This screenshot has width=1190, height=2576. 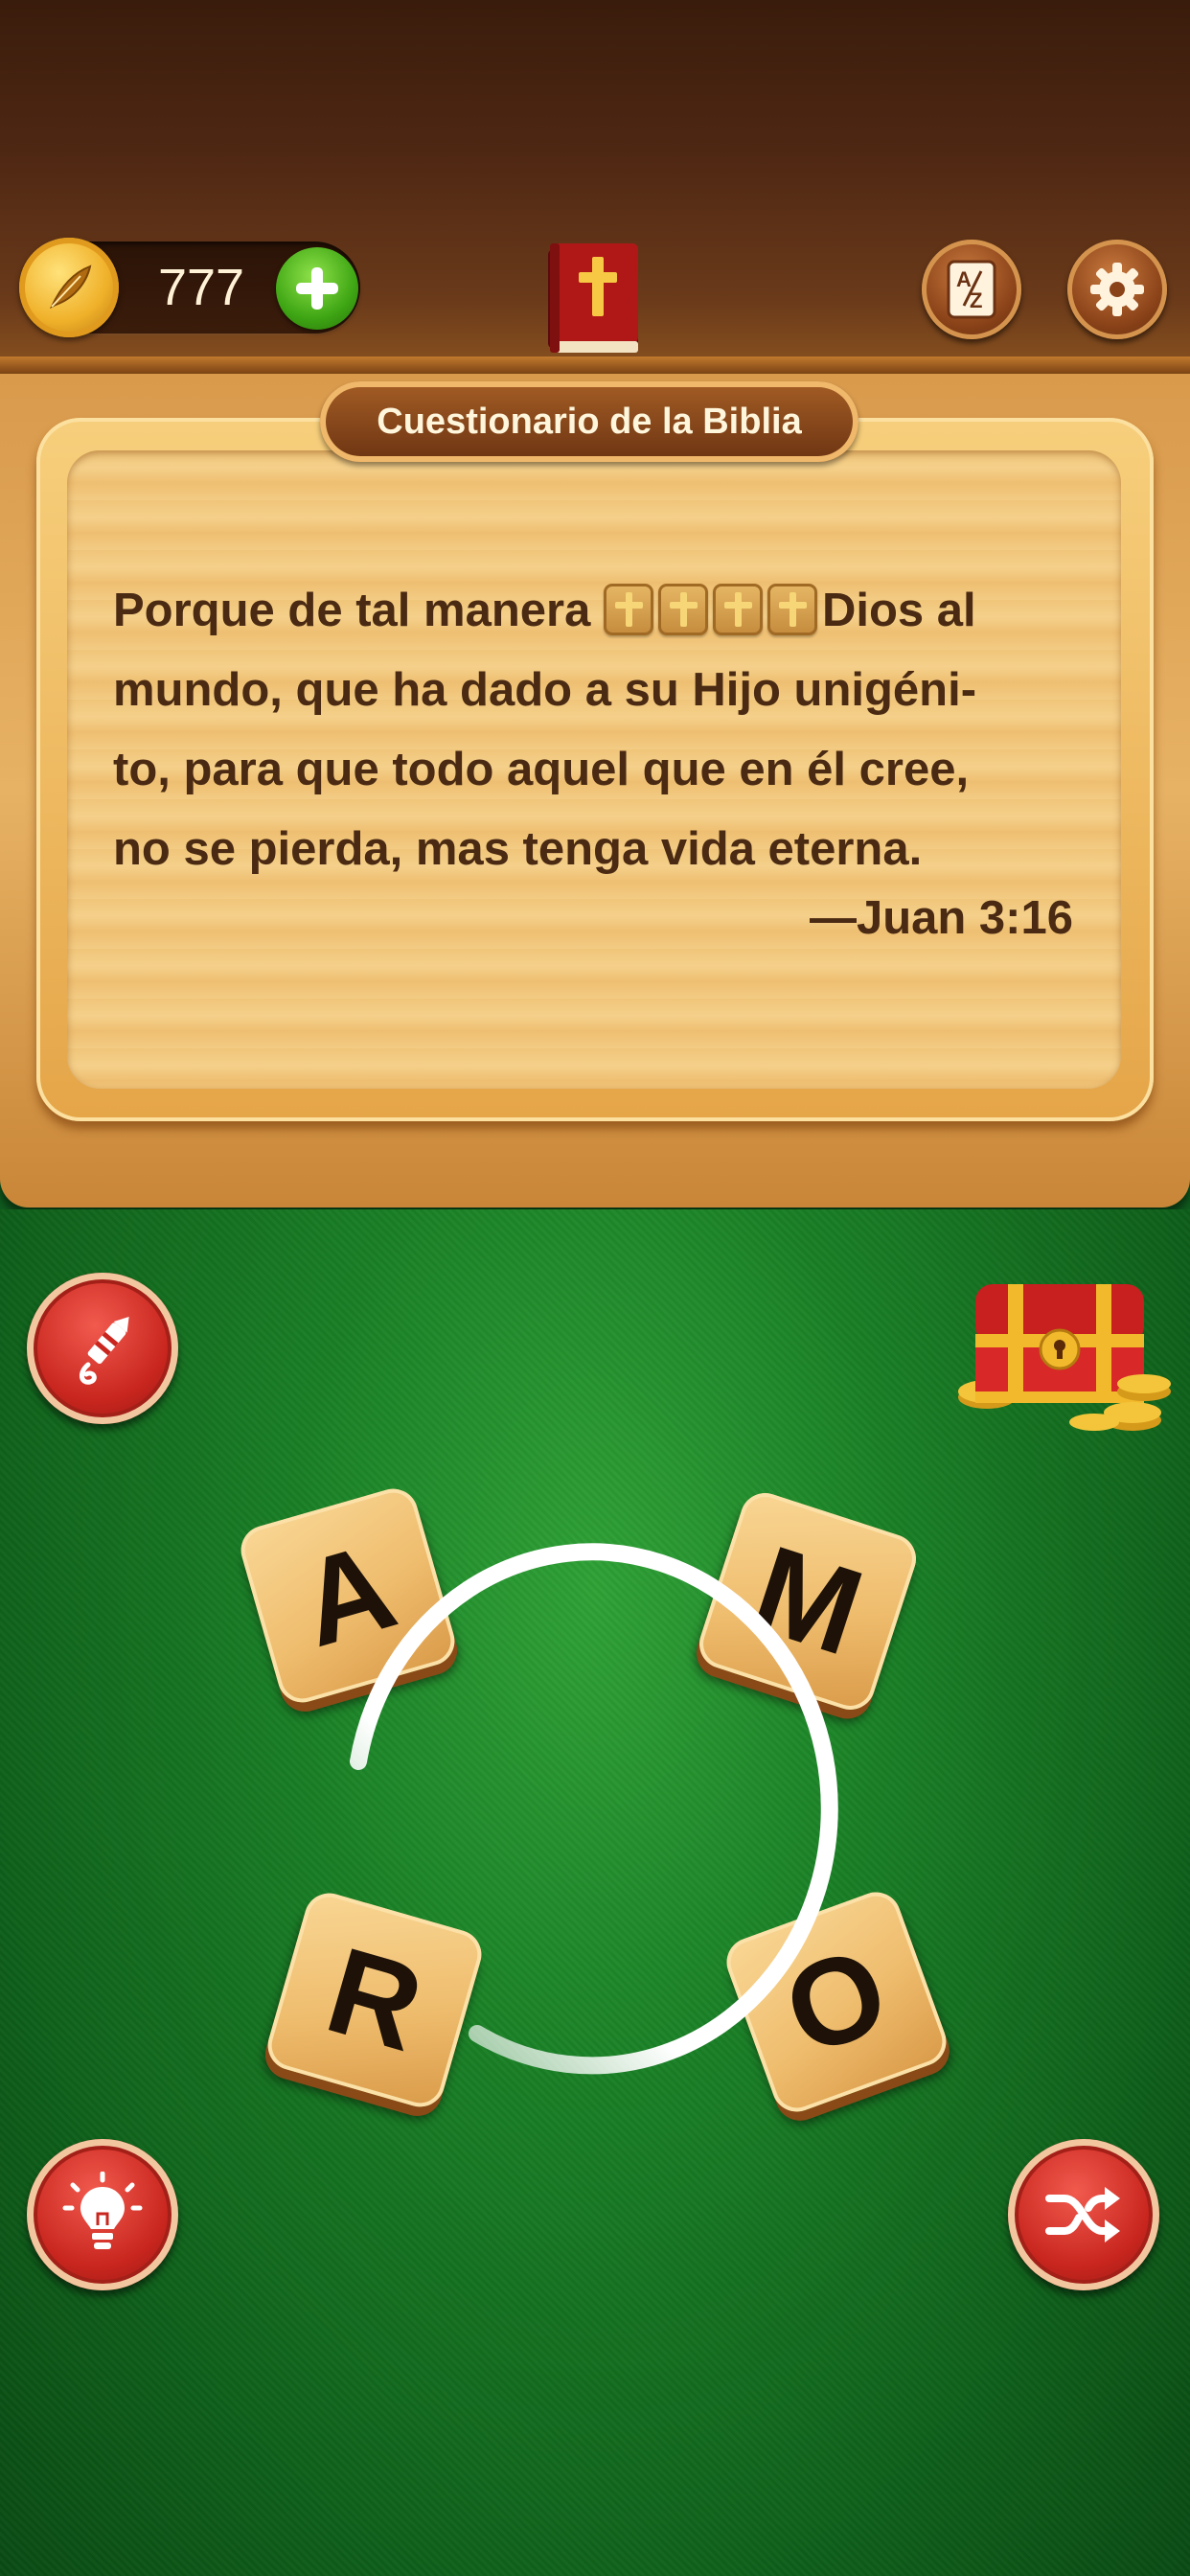 What do you see at coordinates (201, 287) in the screenshot?
I see `coin-count: 777` at bounding box center [201, 287].